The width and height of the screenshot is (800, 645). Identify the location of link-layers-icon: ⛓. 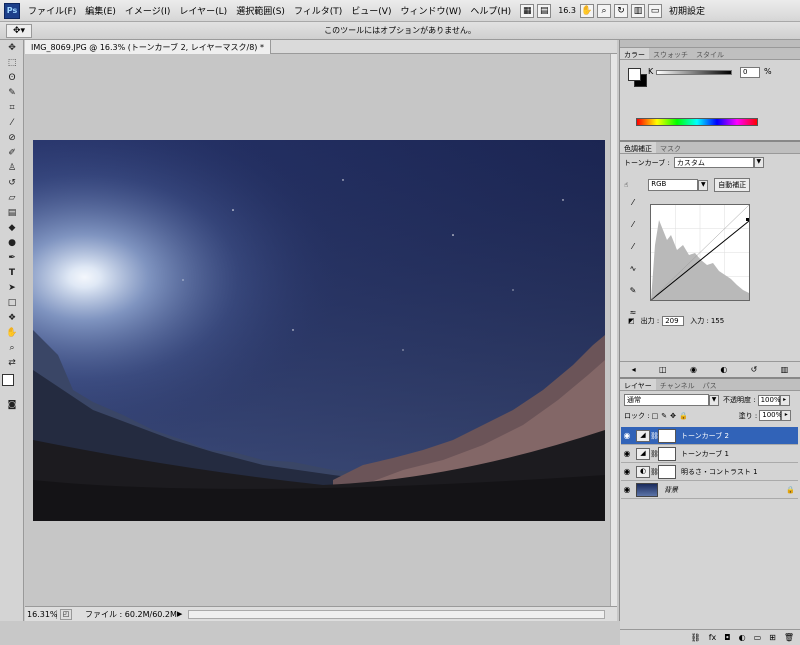
(696, 637).